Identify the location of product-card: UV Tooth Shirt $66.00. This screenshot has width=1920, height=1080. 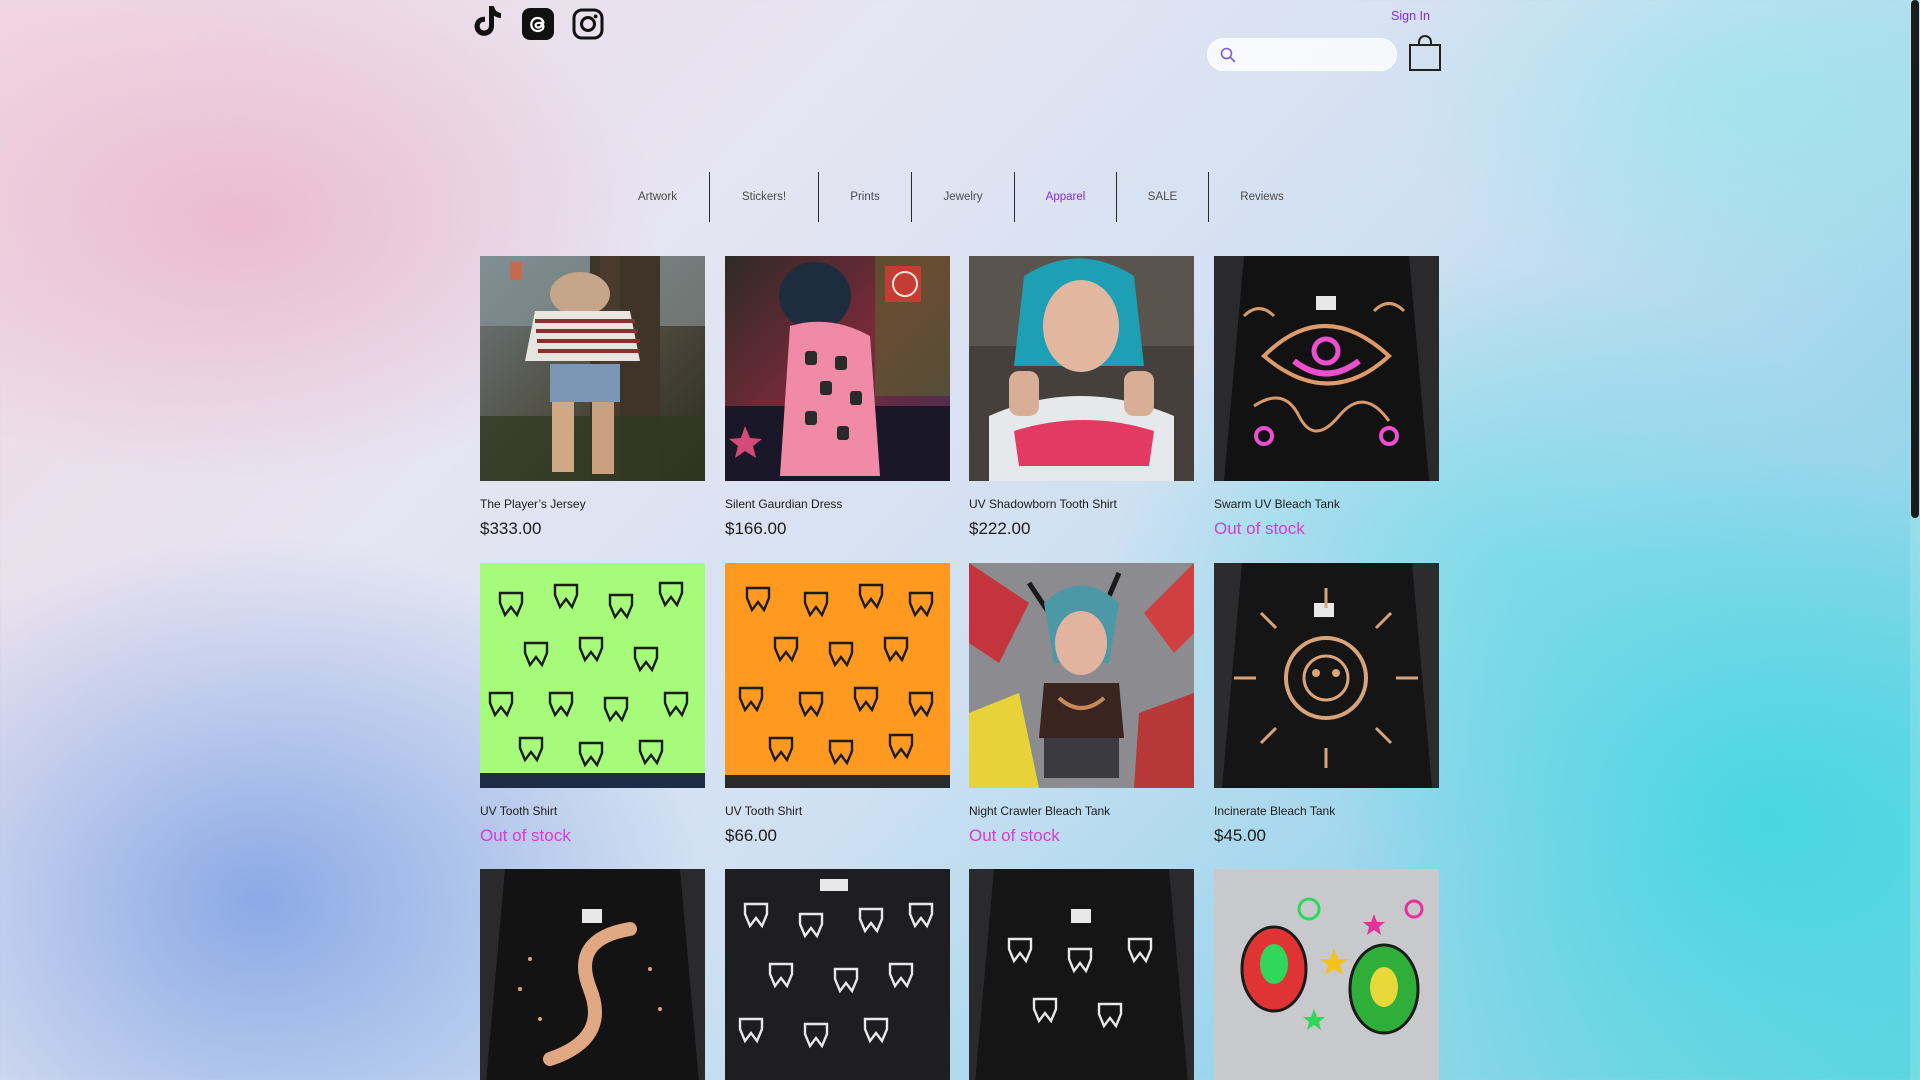
(837, 704).